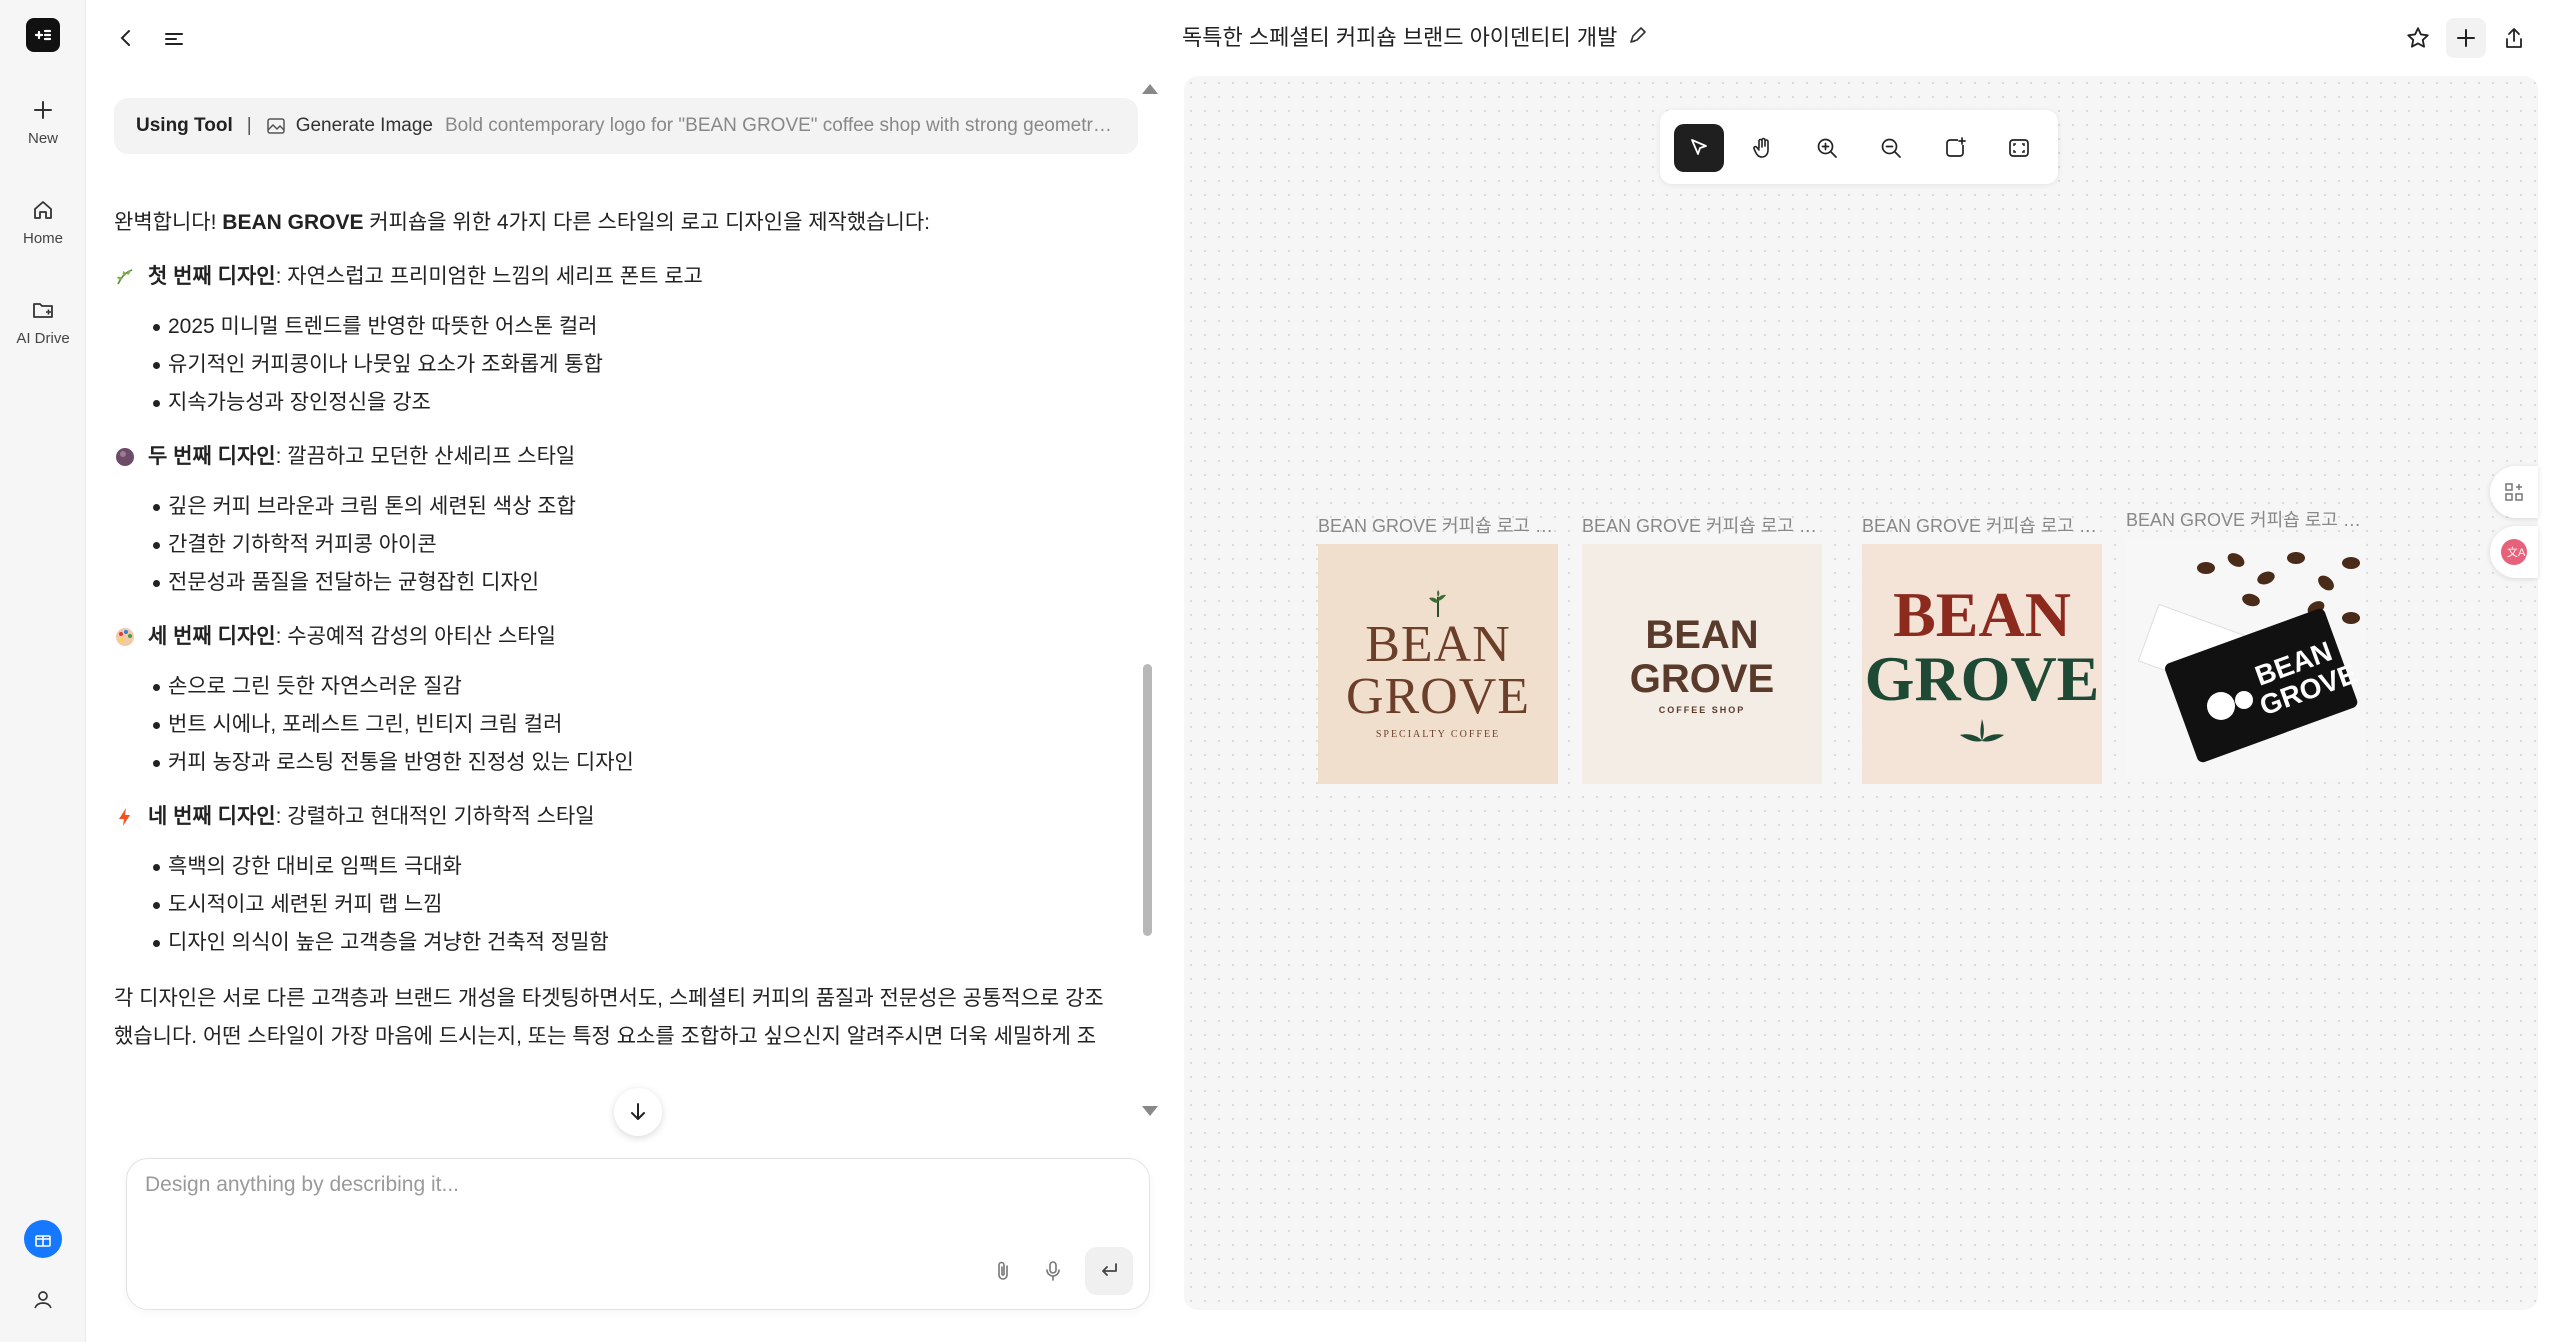 This screenshot has height=1342, width=2559. What do you see at coordinates (275, 126) in the screenshot?
I see `image-icon` at bounding box center [275, 126].